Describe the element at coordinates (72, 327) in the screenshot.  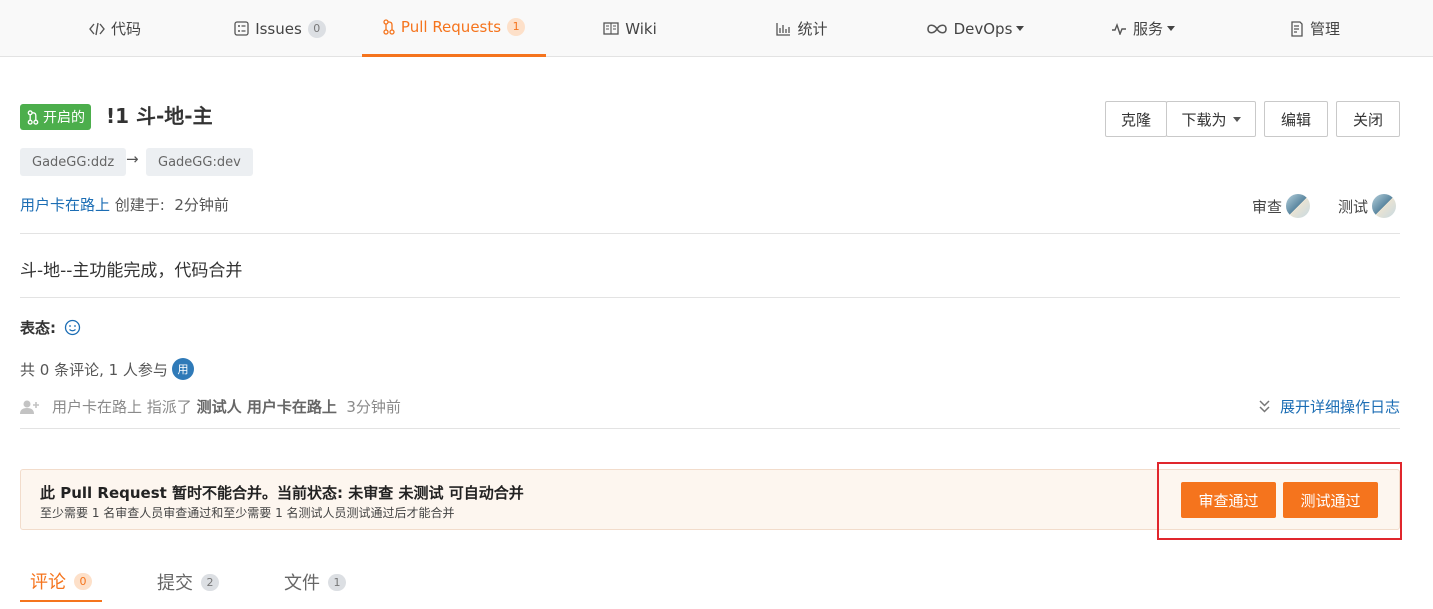
I see `smiley-icon` at that location.